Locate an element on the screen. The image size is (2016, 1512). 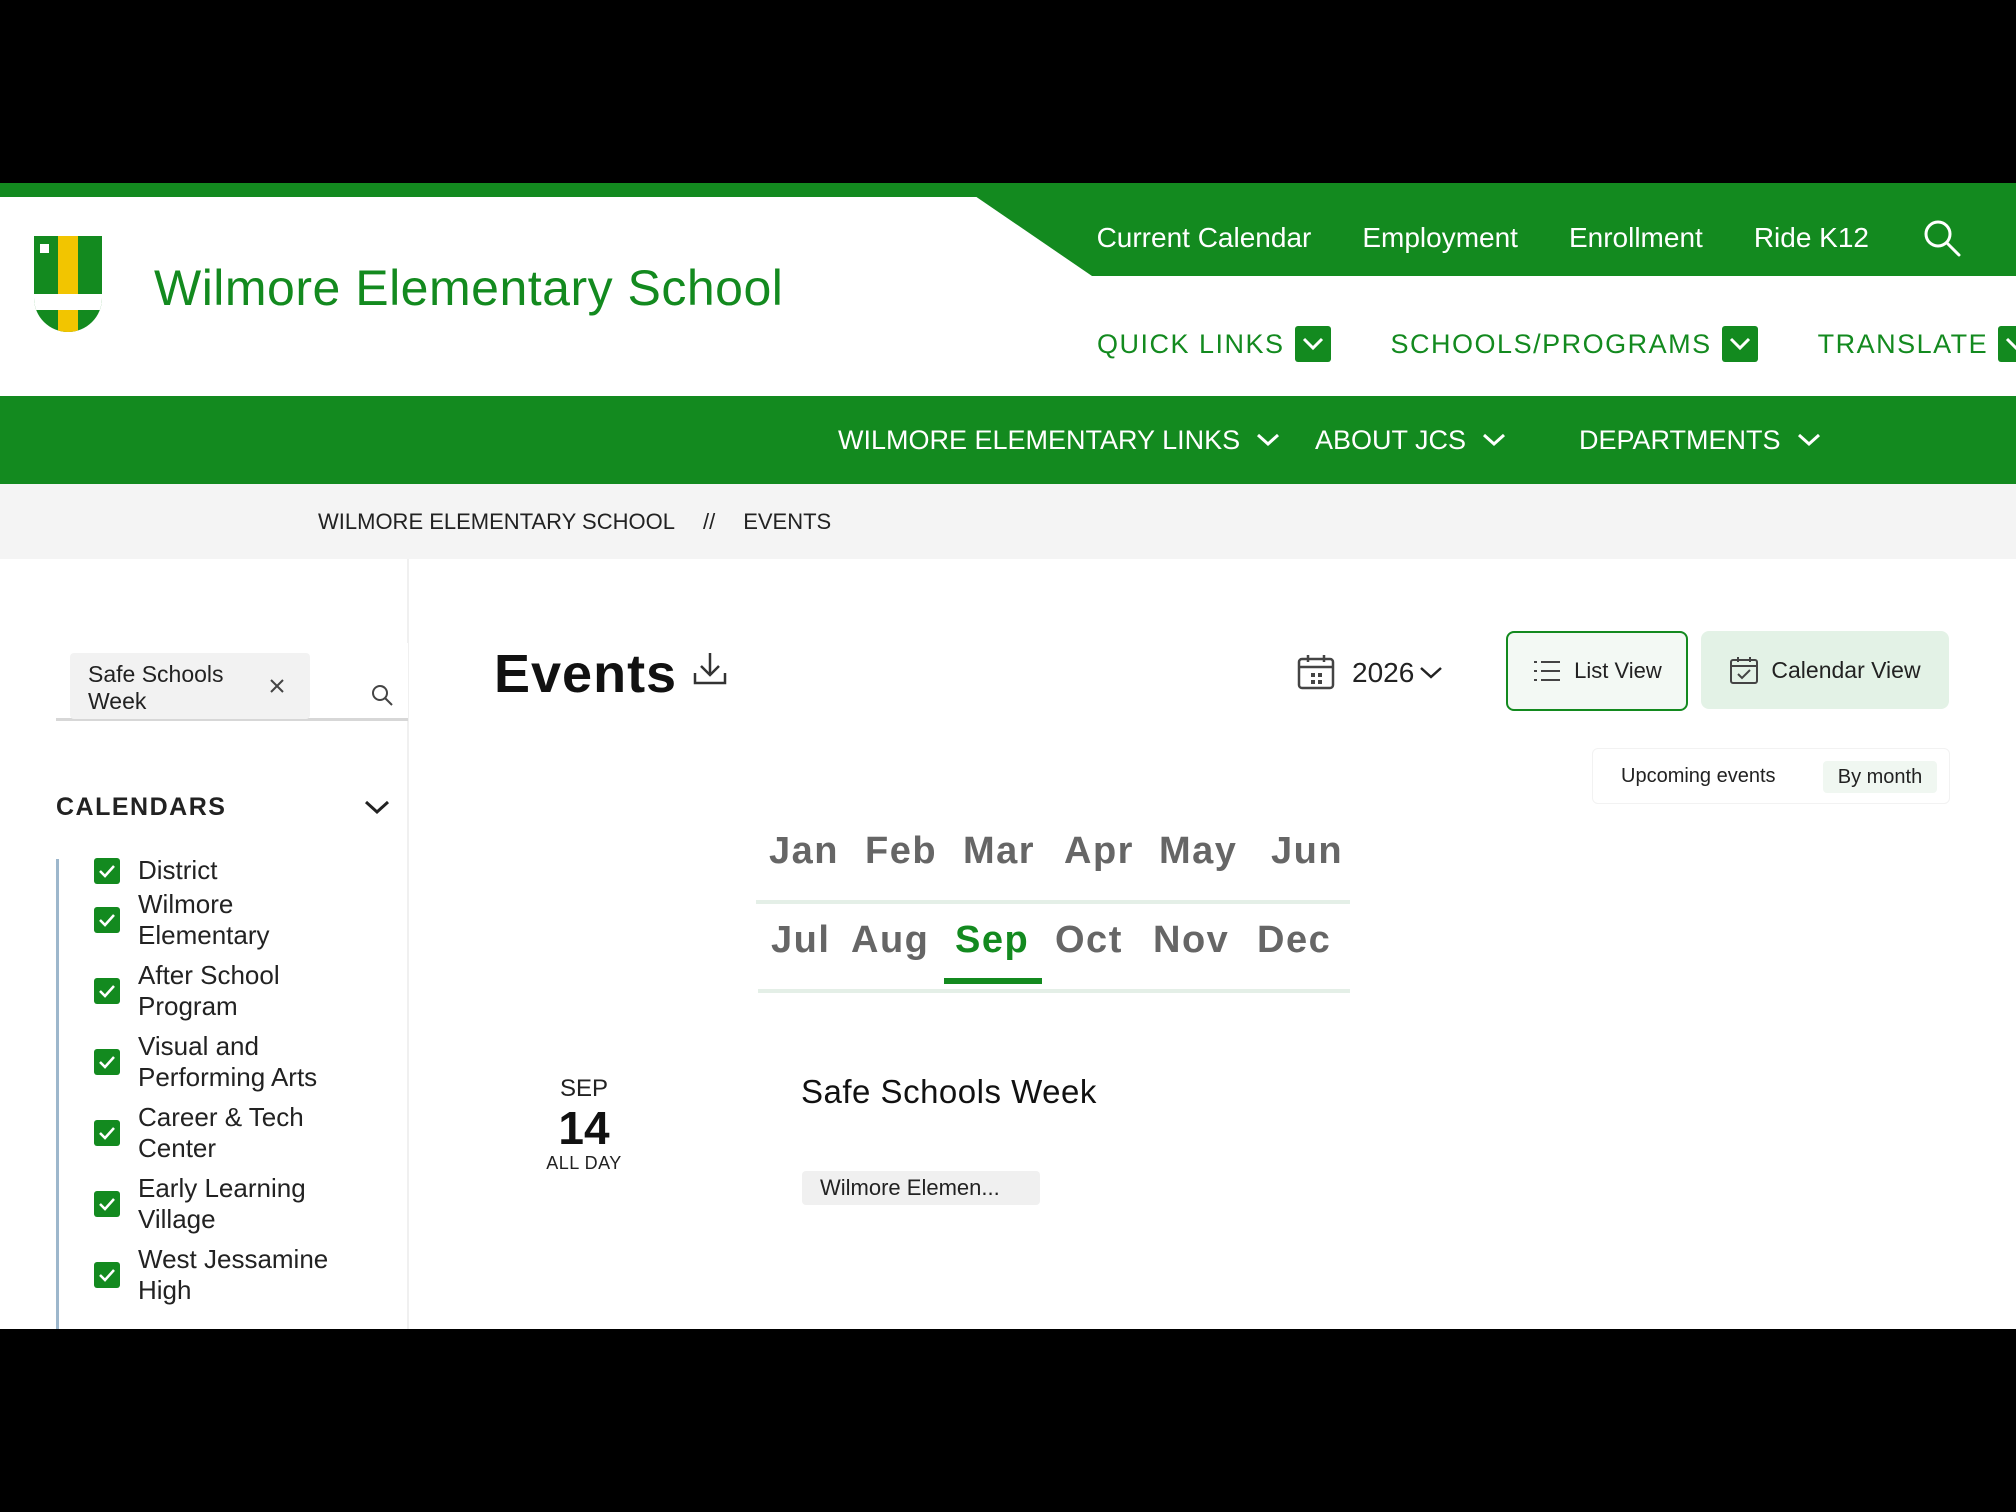
dropdown-quick-links: QUICK LINKS is located at coordinates (1214, 344).